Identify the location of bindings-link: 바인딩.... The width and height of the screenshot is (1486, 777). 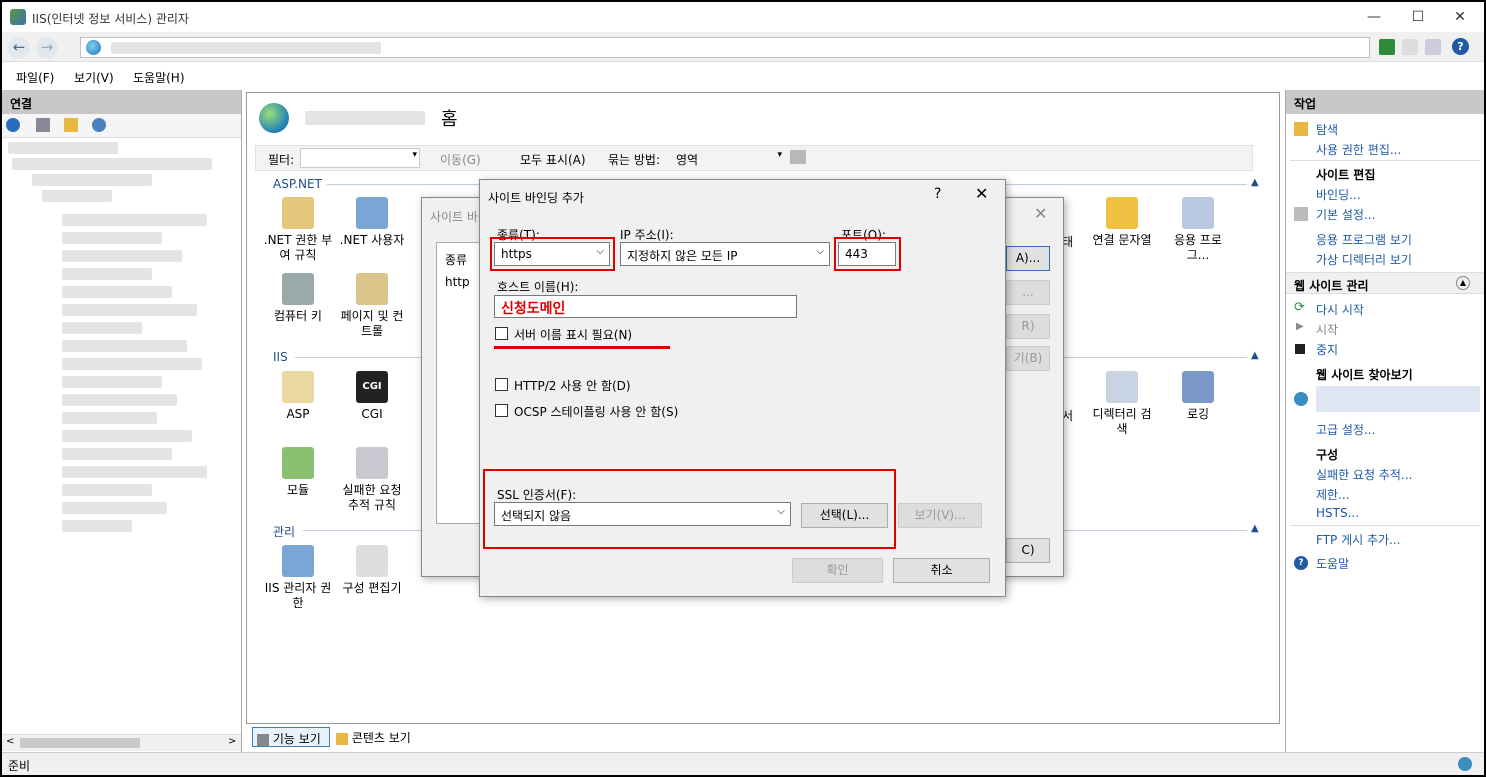
(1338, 194).